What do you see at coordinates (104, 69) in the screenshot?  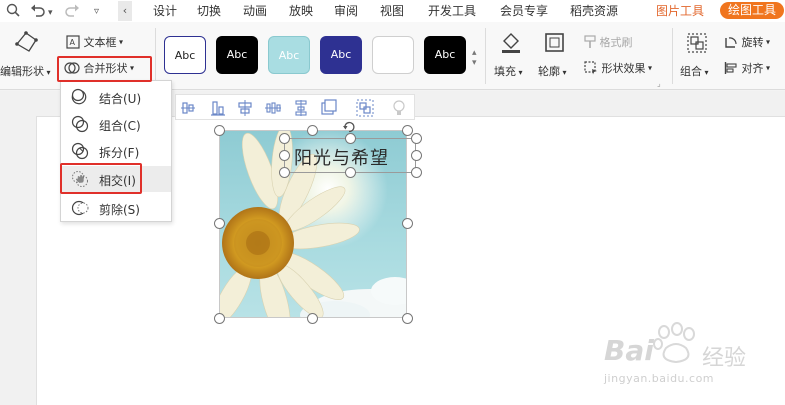 I see `highlight-merge-shapes` at bounding box center [104, 69].